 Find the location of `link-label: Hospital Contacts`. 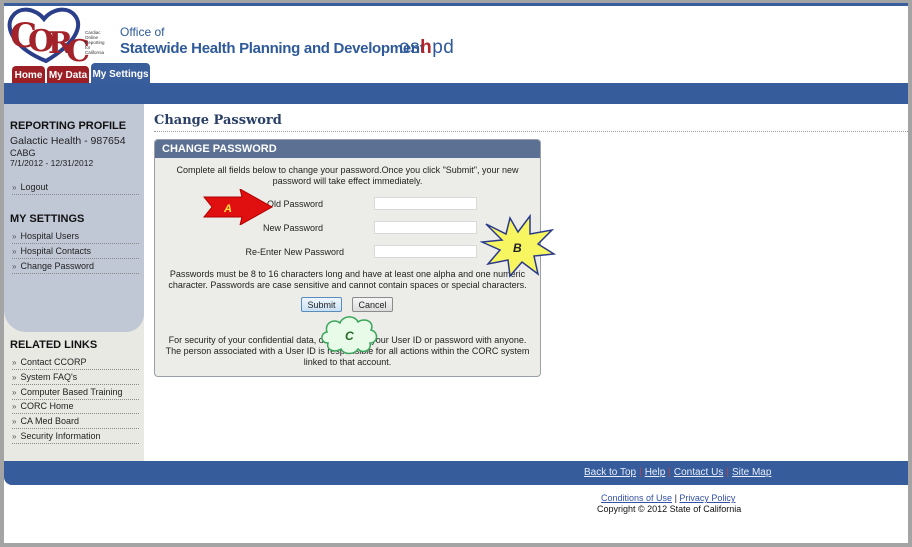

link-label: Hospital Contacts is located at coordinates (55, 251).